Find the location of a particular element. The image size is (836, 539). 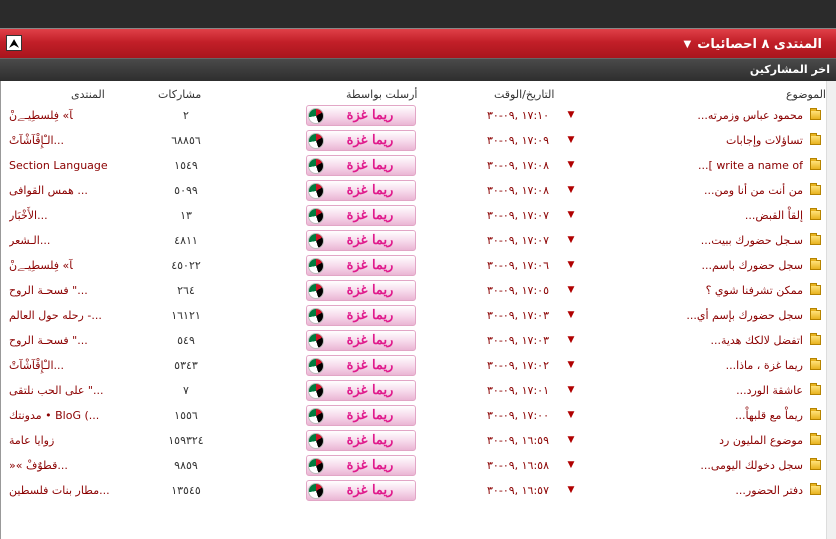

stats-header-bar: ⮝ المنتدى ٨ احصائيات ▼ is located at coordinates (418, 43).